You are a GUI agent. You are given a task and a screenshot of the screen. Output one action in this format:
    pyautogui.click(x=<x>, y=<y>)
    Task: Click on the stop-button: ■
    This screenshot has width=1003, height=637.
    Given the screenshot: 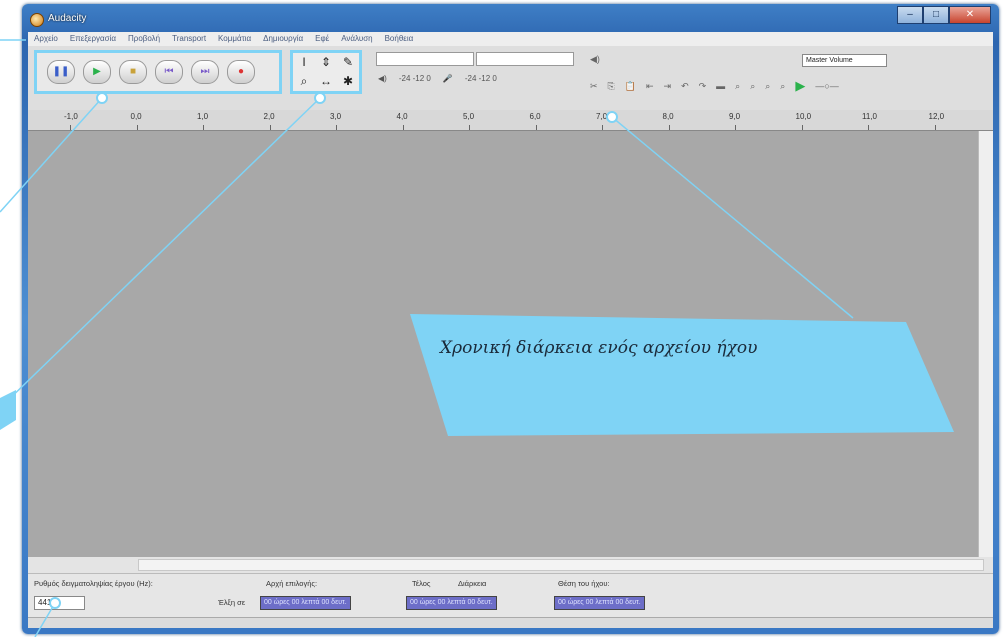 What is the action you would take?
    pyautogui.click(x=133, y=72)
    